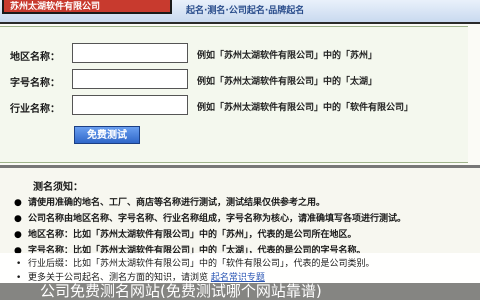  I want to click on rule-item: ● 请使用准确的地名、工厂、商店等名称进行测试，测试结果仅供参考之用。, so click(170, 203).